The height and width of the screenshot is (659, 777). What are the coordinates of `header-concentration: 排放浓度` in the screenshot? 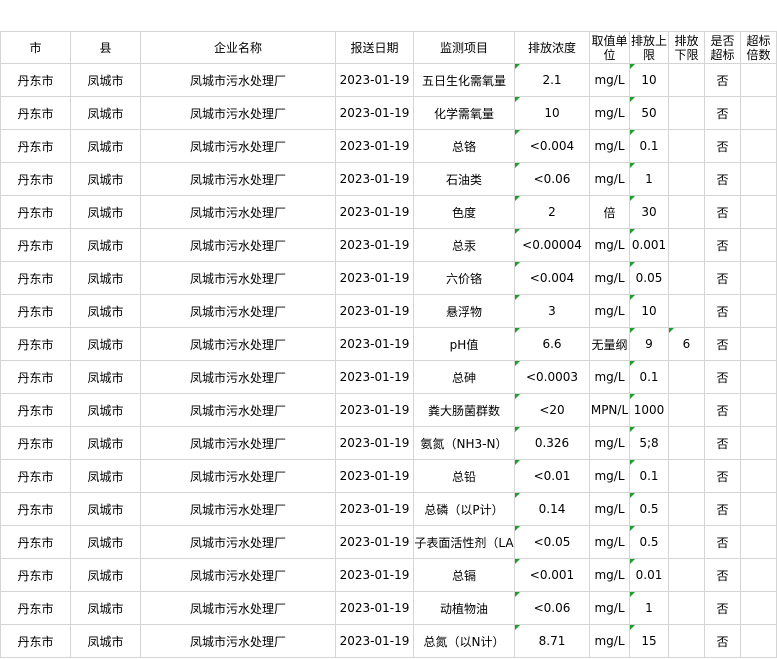 It's located at (552, 47).